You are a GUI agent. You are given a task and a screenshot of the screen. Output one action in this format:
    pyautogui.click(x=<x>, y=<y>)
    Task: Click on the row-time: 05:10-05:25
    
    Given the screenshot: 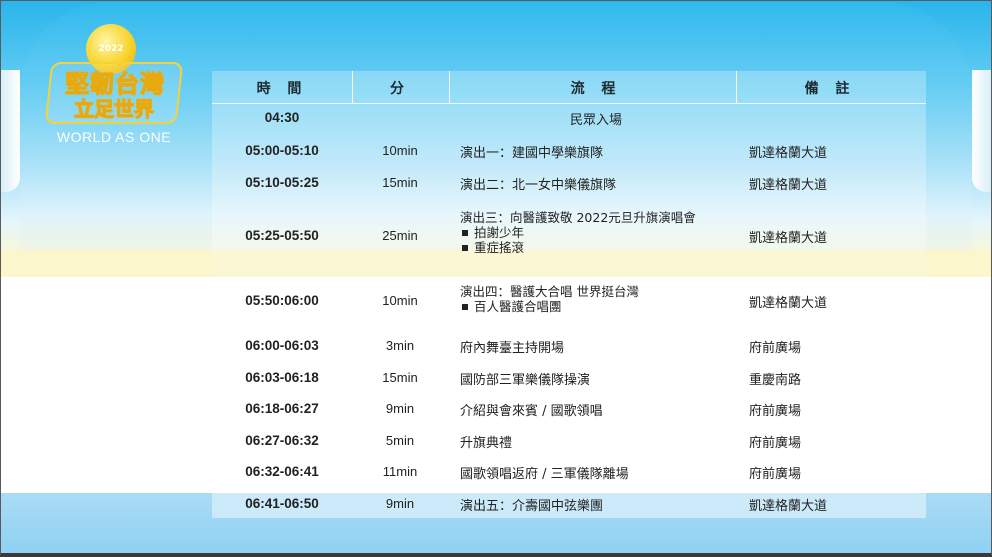 What is the action you would take?
    pyautogui.click(x=282, y=182)
    